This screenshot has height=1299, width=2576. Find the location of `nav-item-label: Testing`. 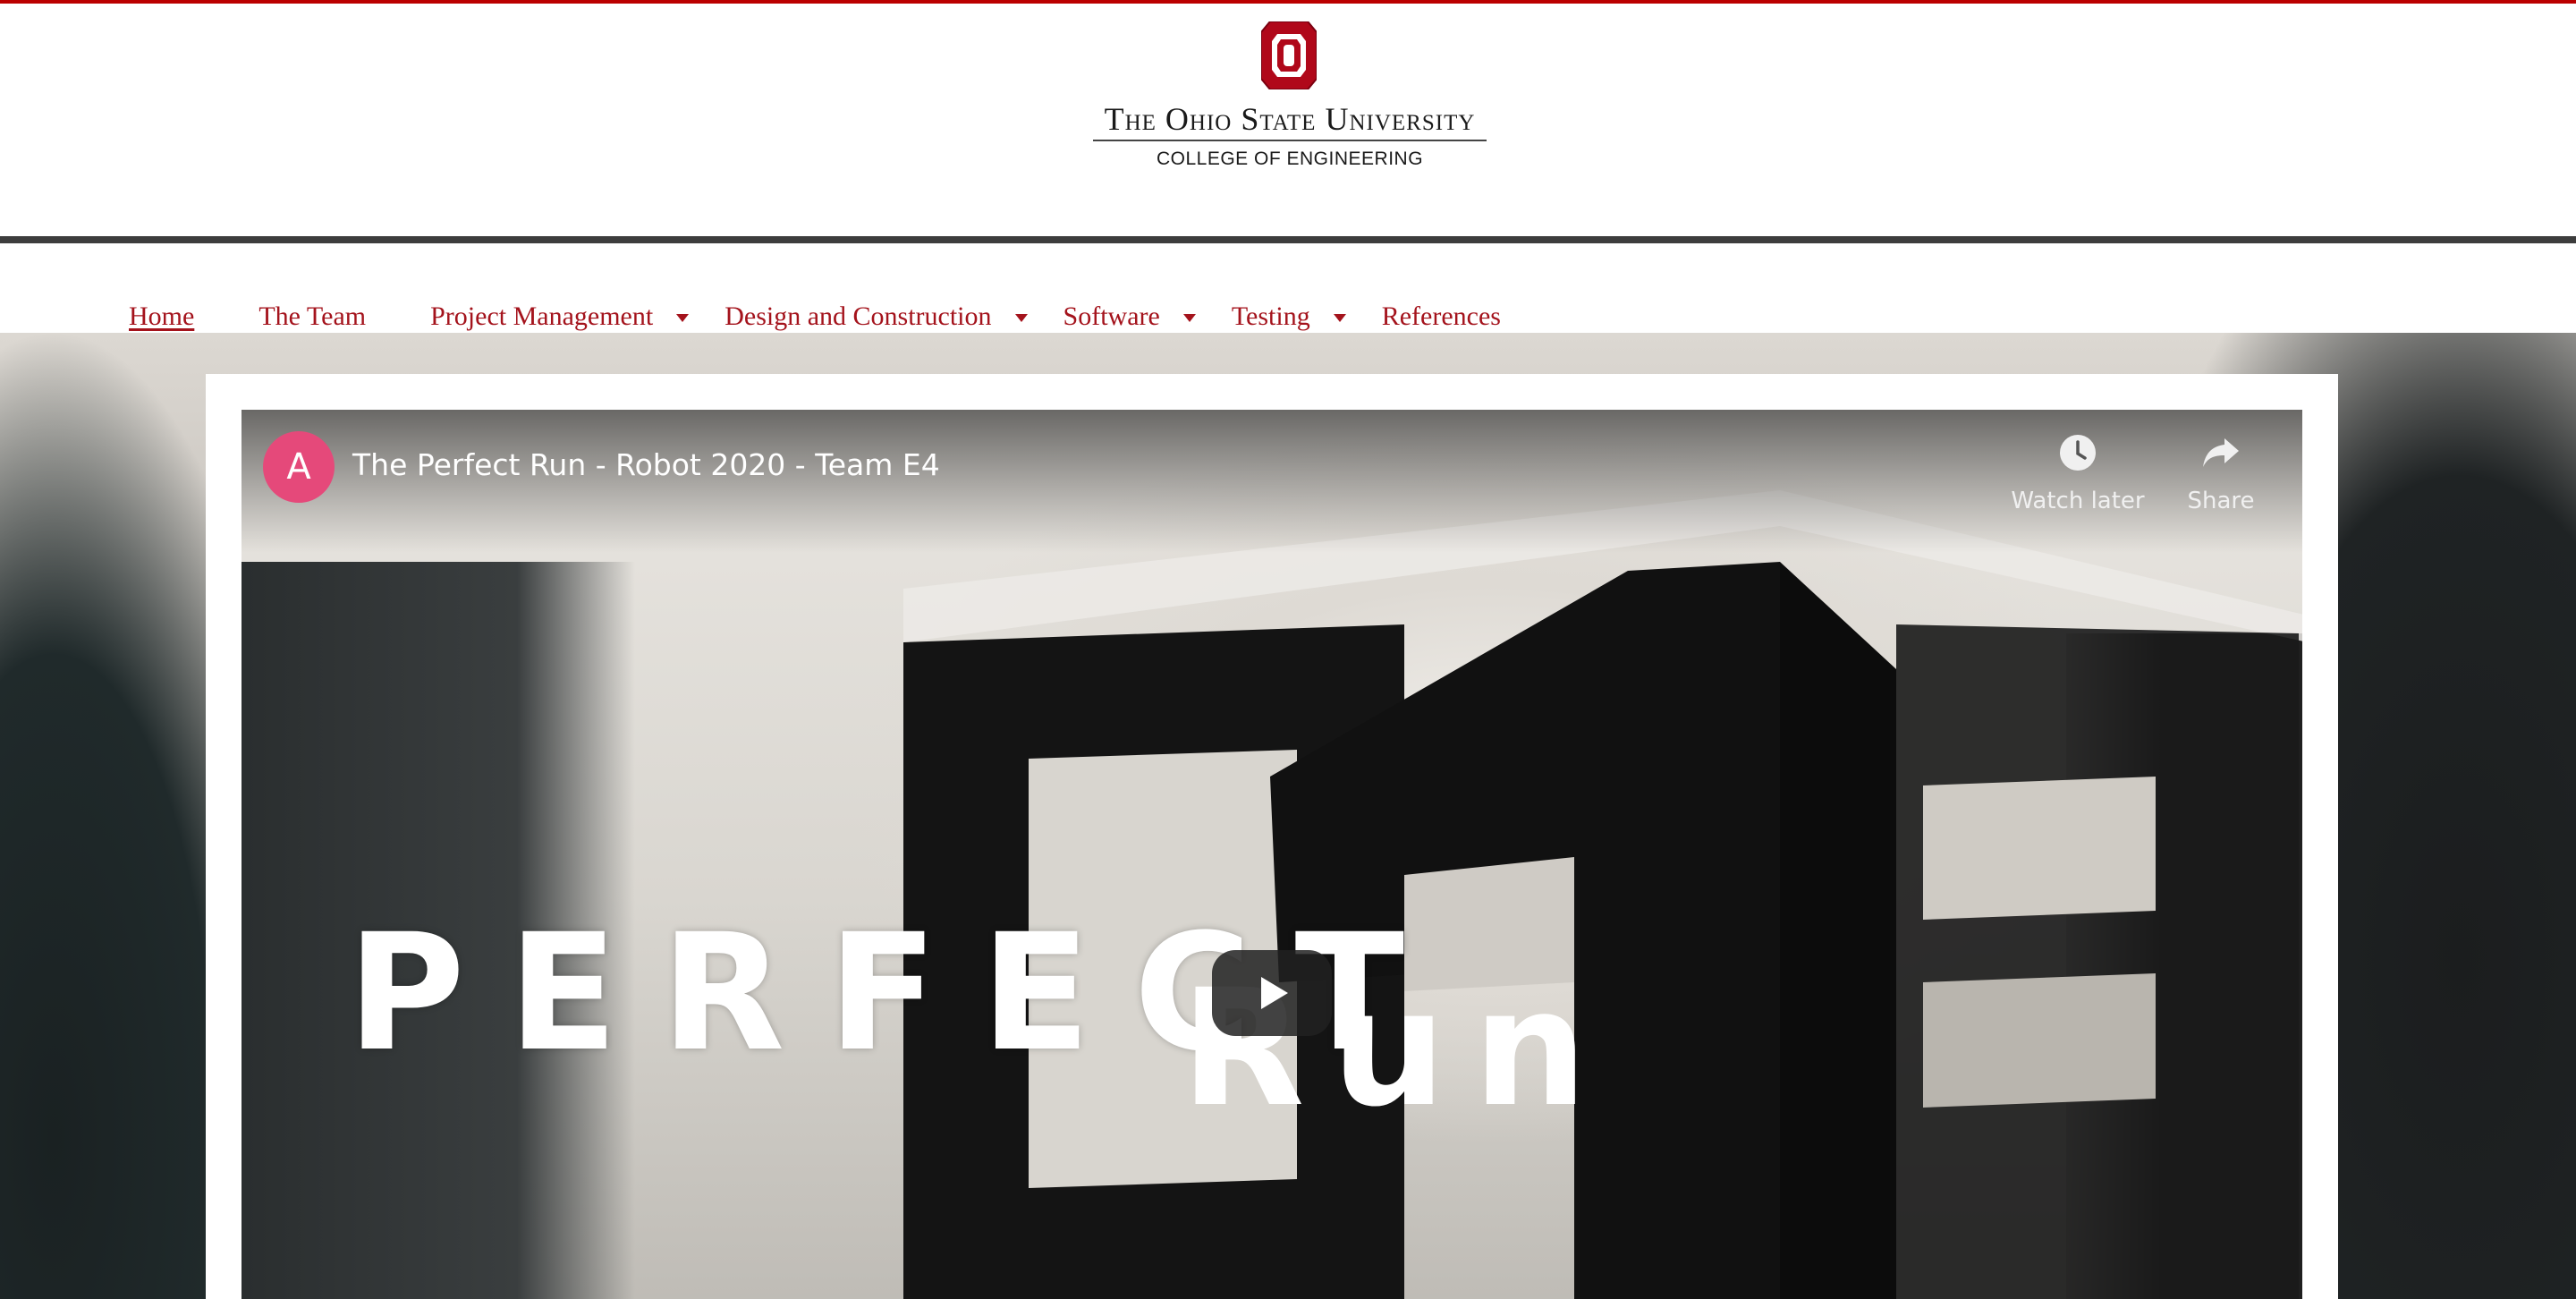

nav-item-label: Testing is located at coordinates (1271, 316).